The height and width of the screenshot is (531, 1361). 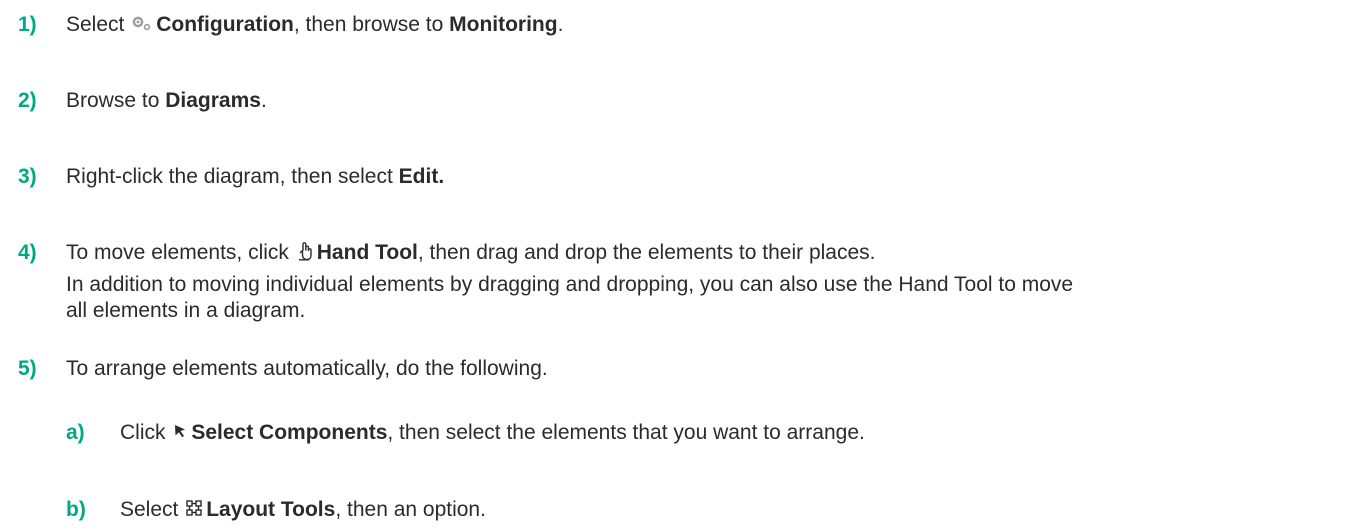 I want to click on step-4-note-line-2: all elements in a diagram., so click(x=186, y=310).